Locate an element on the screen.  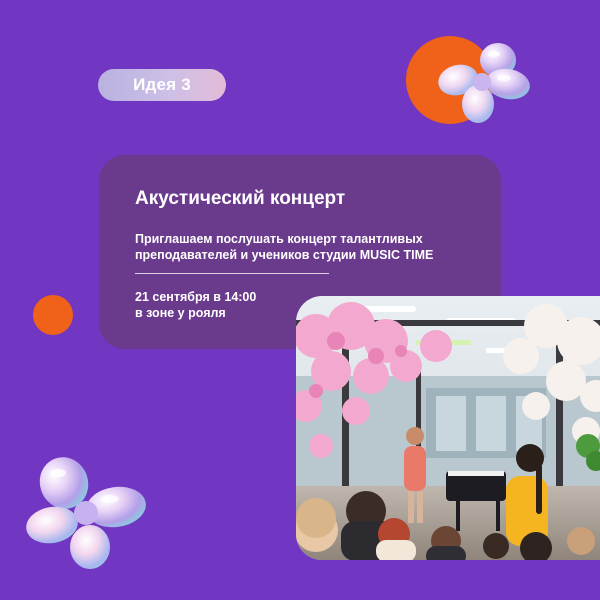
event-location: в зоне у рояля is located at coordinates (180, 313).